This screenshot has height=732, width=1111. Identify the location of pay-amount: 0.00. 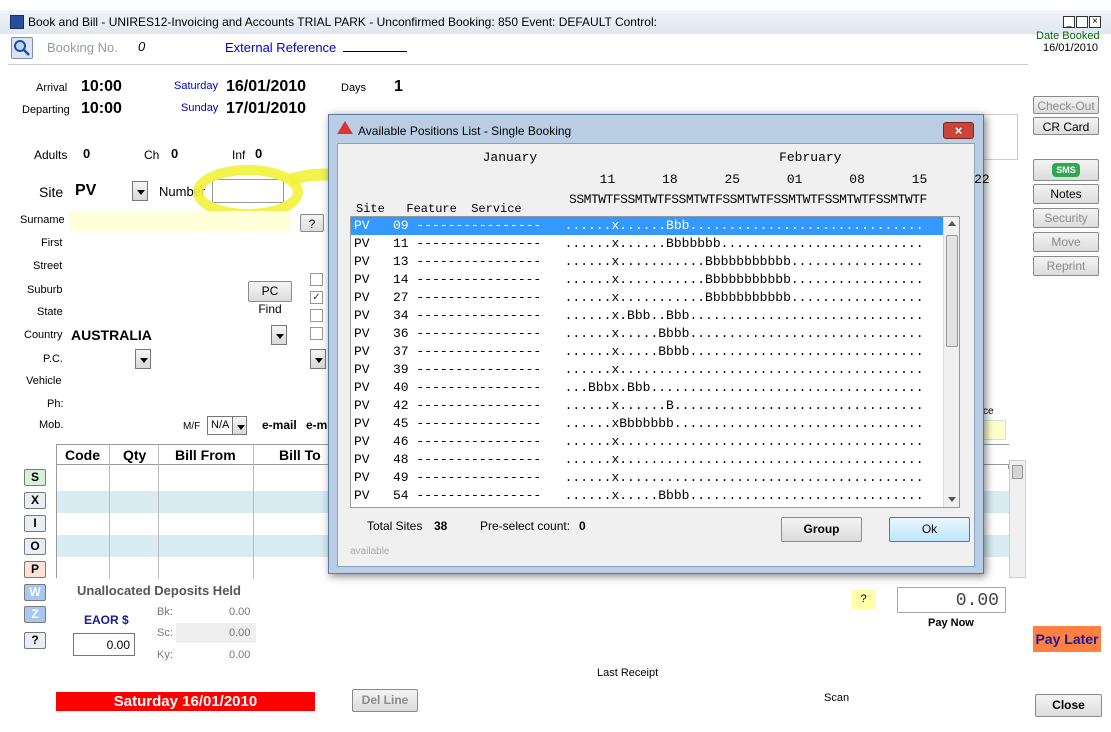
(951, 600).